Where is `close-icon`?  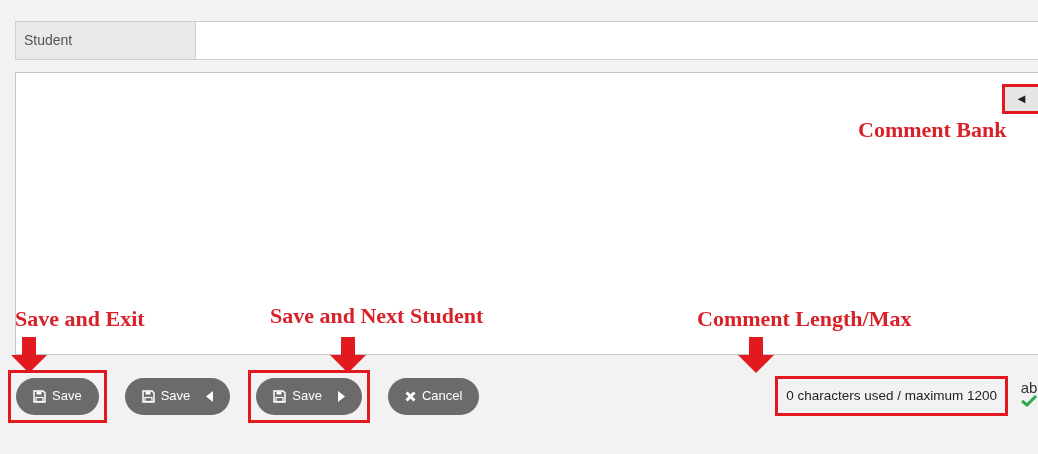
close-icon is located at coordinates (410, 396).